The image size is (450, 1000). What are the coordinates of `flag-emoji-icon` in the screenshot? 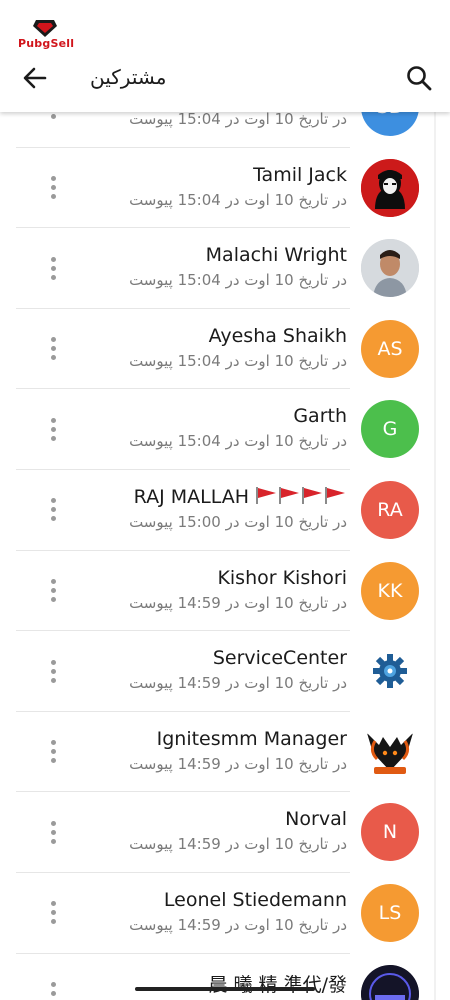 It's located at (301, 497).